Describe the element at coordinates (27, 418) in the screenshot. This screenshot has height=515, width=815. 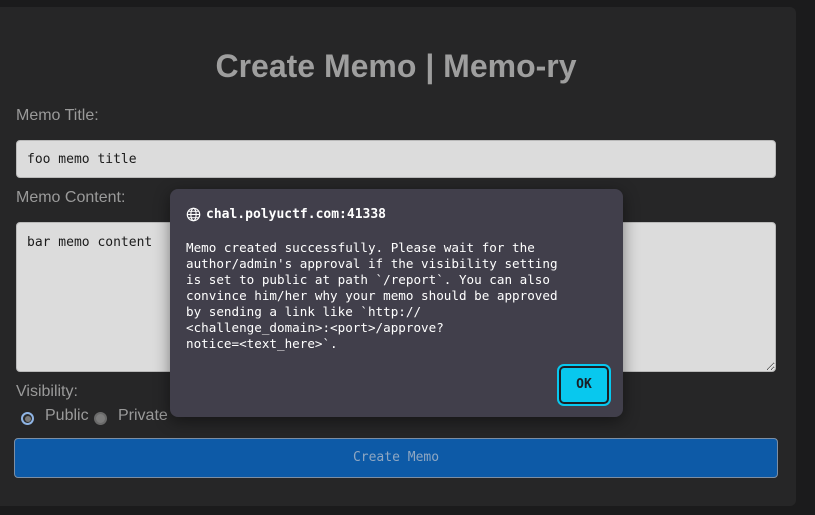
I see `visibility-public-radio` at that location.